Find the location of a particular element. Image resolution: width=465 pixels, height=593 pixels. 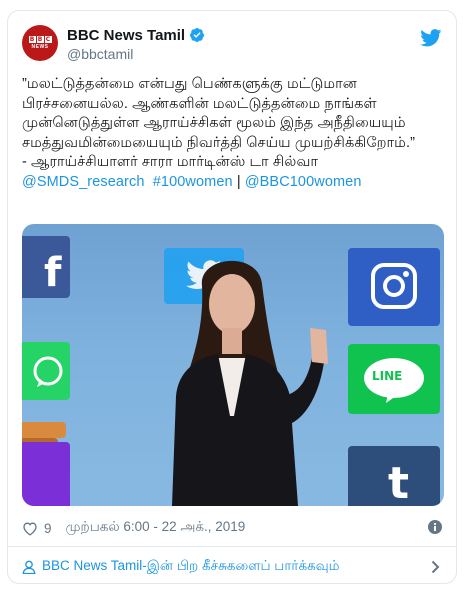

author-handle: @bbctamil is located at coordinates (136, 54).